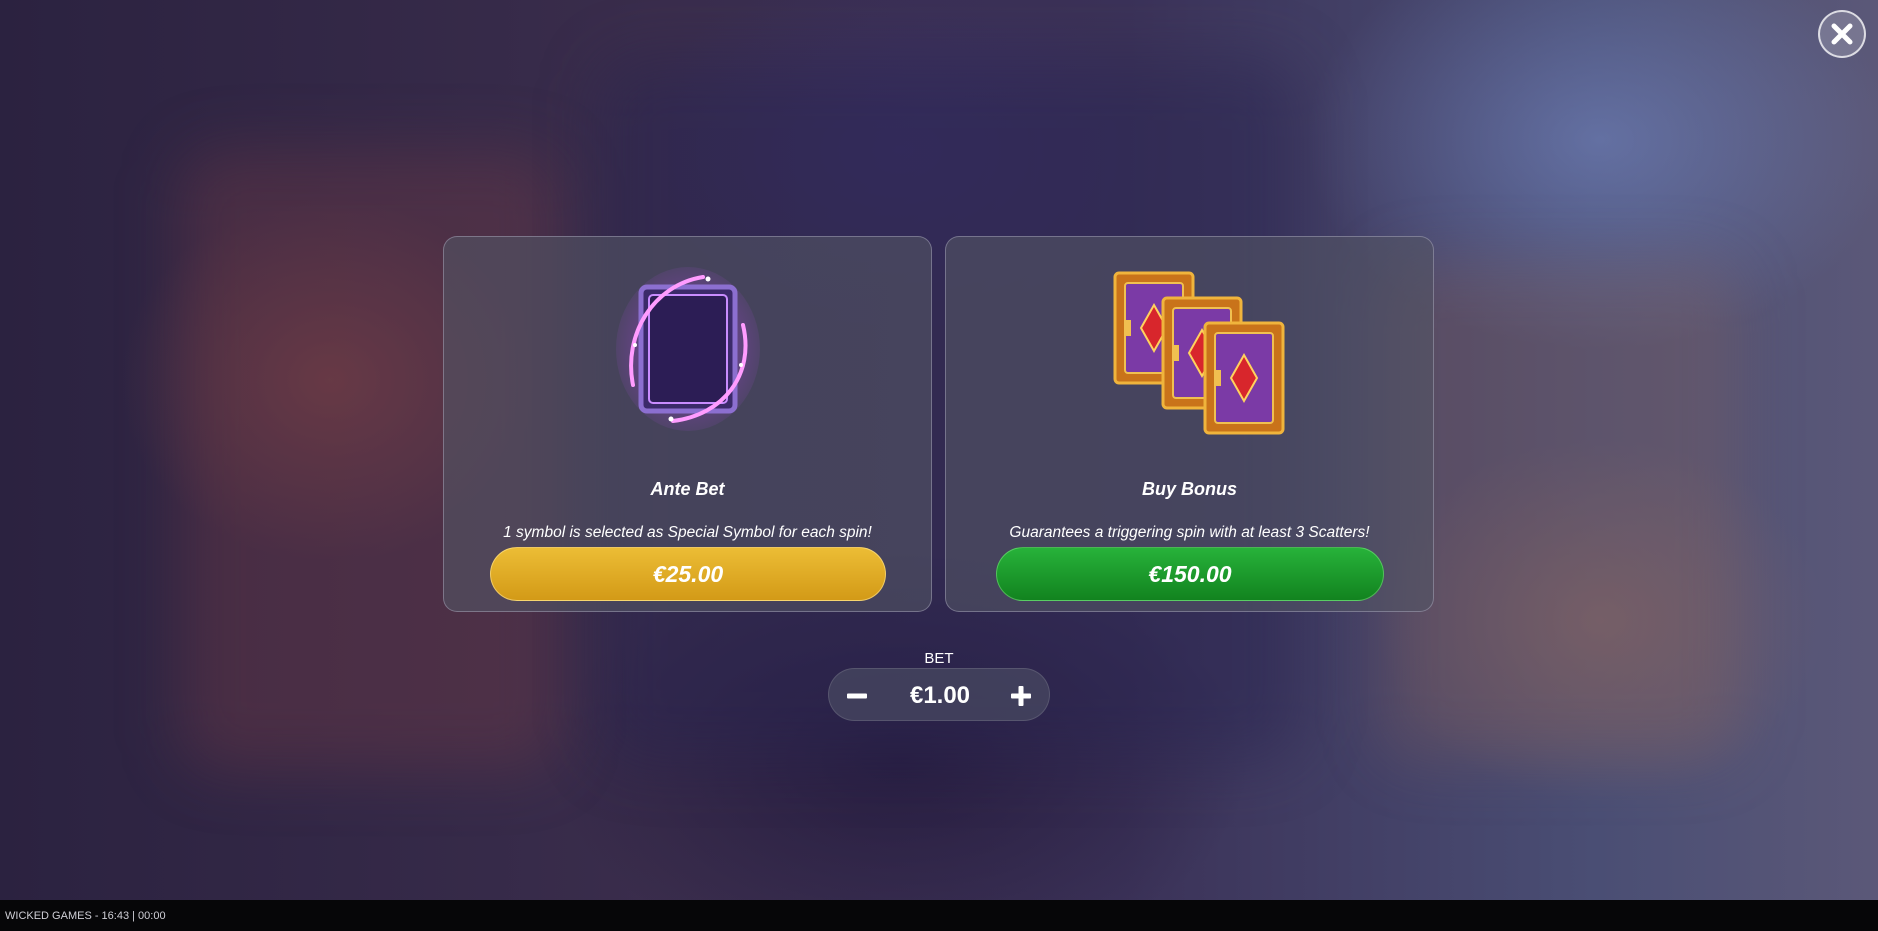  Describe the element at coordinates (1560, 510) in the screenshot. I see `background-shape` at that location.